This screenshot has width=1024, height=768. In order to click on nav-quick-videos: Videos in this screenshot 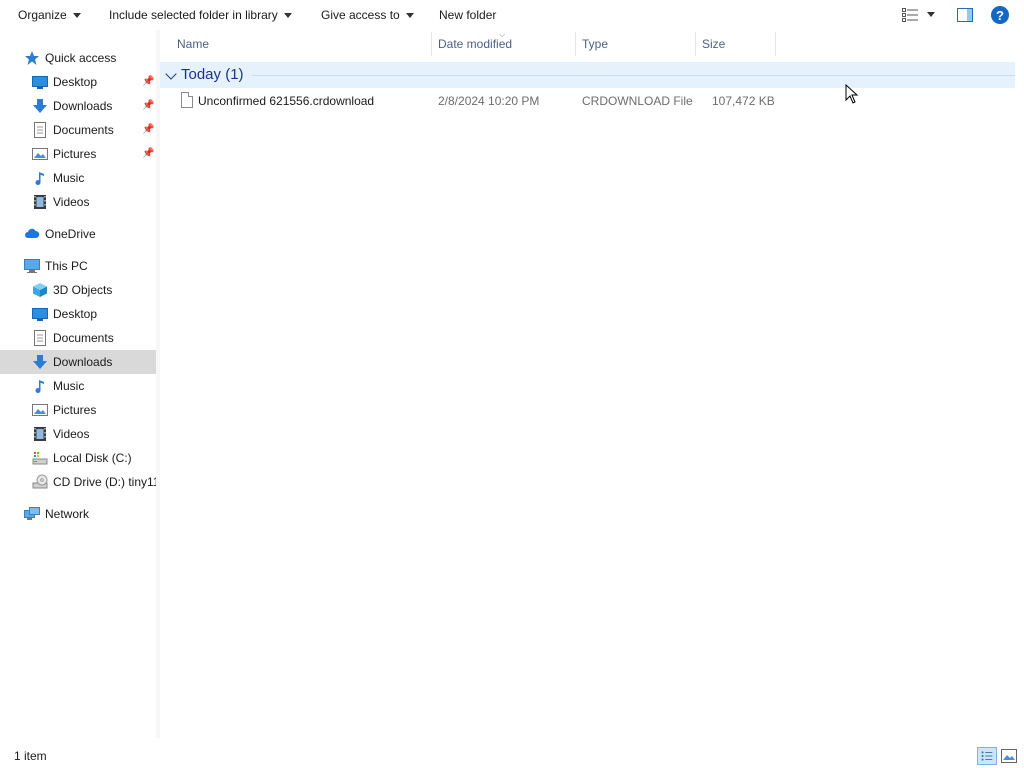, I will do `click(78, 202)`.